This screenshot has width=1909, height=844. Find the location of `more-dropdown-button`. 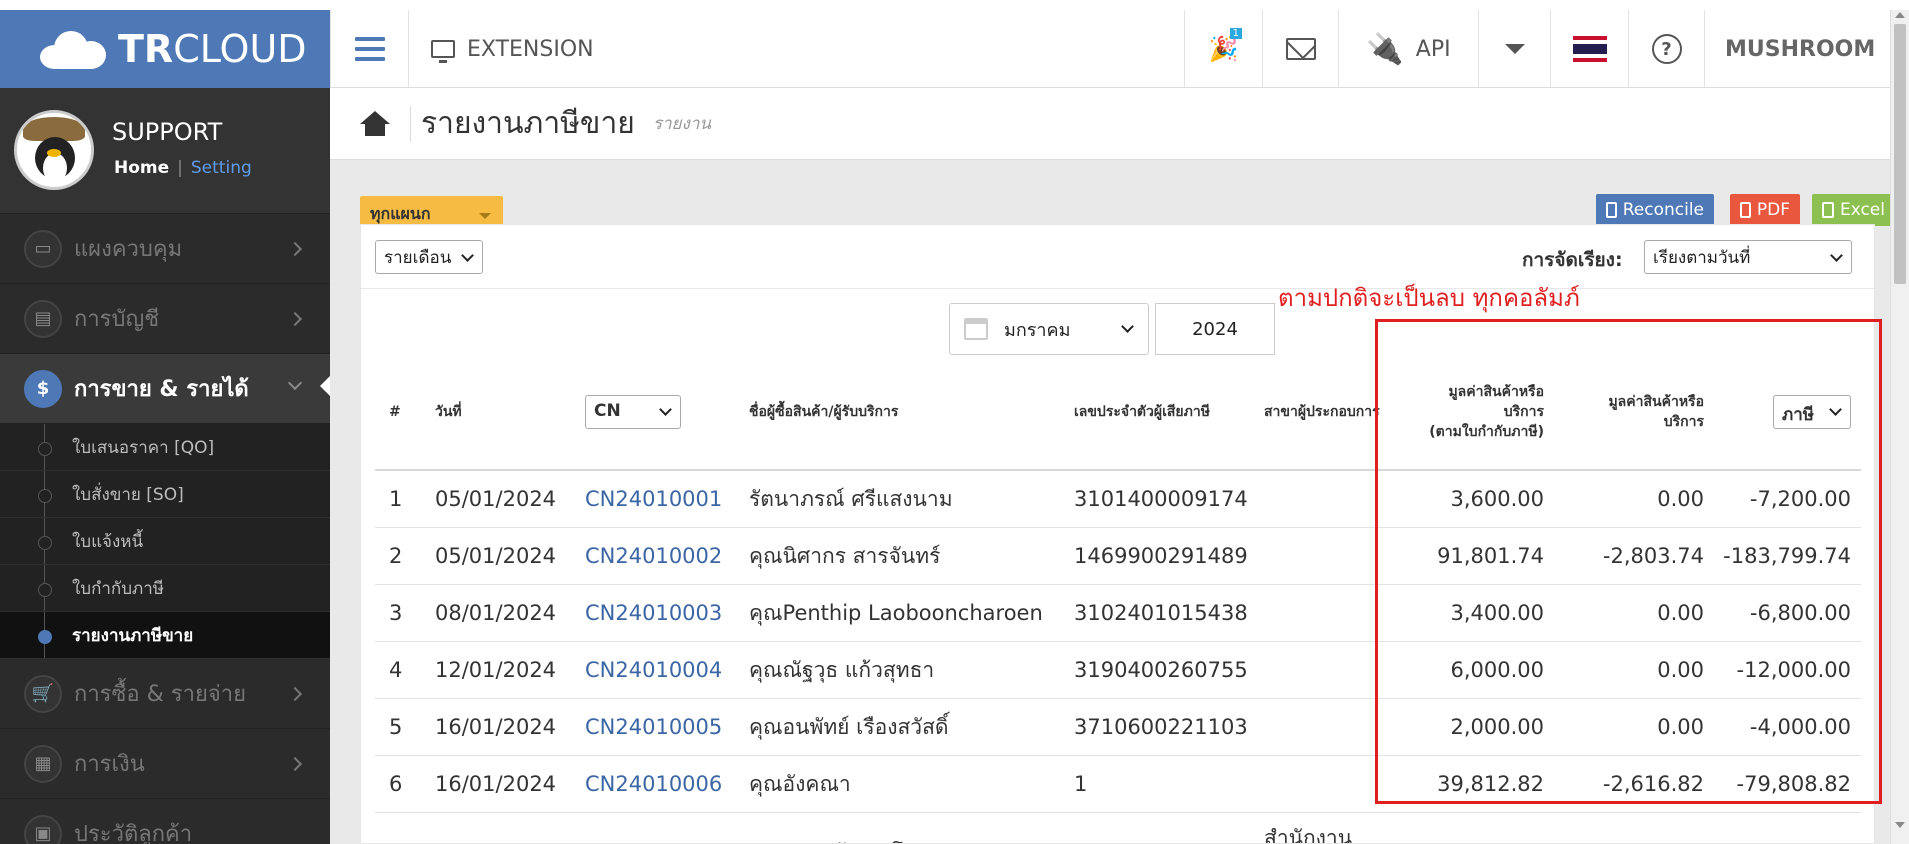

more-dropdown-button is located at coordinates (1514, 49).